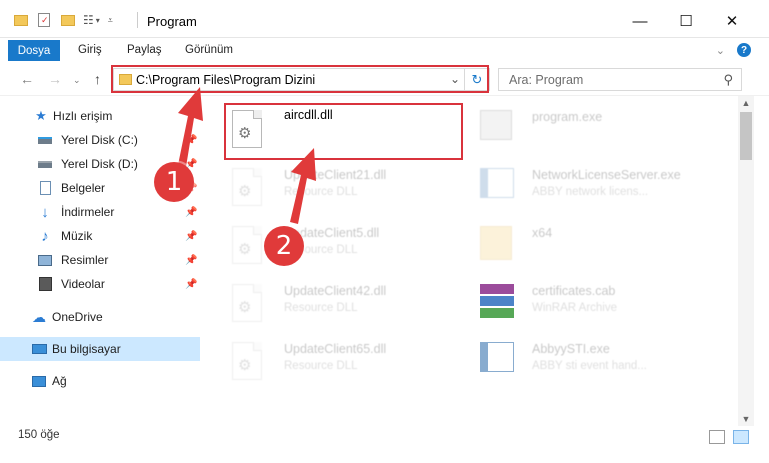  Describe the element at coordinates (334, 360) in the screenshot. I see `file-item-updateclient65: ⚙ UpdateClient65.dll Resource DLL` at that location.